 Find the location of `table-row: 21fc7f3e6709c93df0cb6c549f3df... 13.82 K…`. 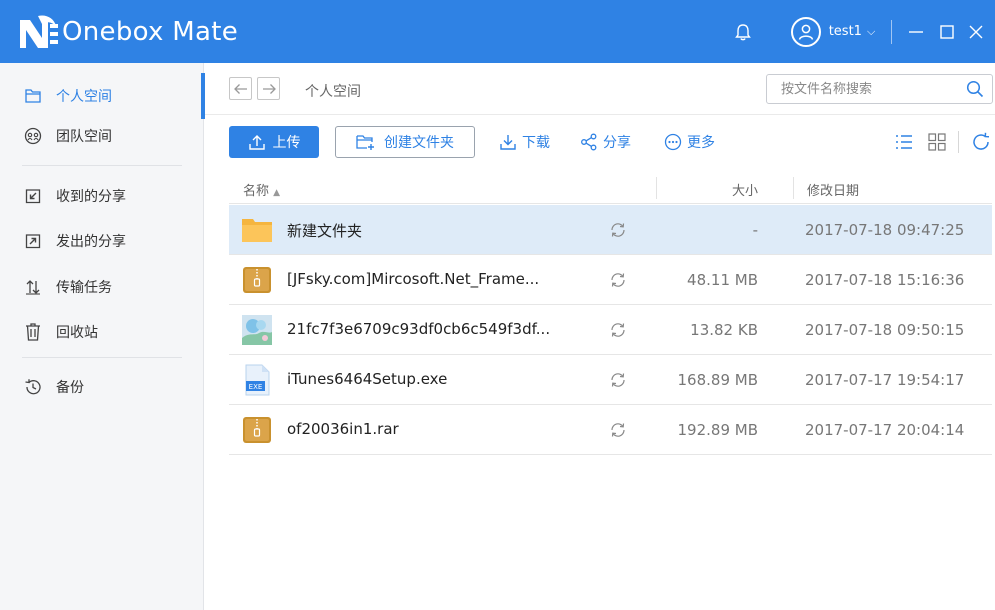

table-row: 21fc7f3e6709c93df0cb6c549f3df... 13.82 K… is located at coordinates (610, 330).